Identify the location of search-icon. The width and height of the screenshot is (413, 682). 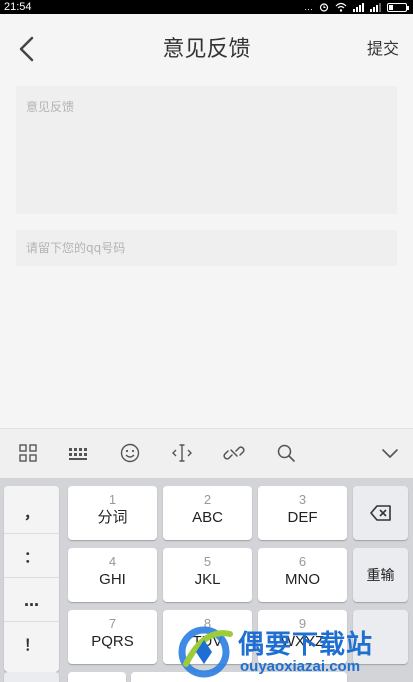
(286, 453).